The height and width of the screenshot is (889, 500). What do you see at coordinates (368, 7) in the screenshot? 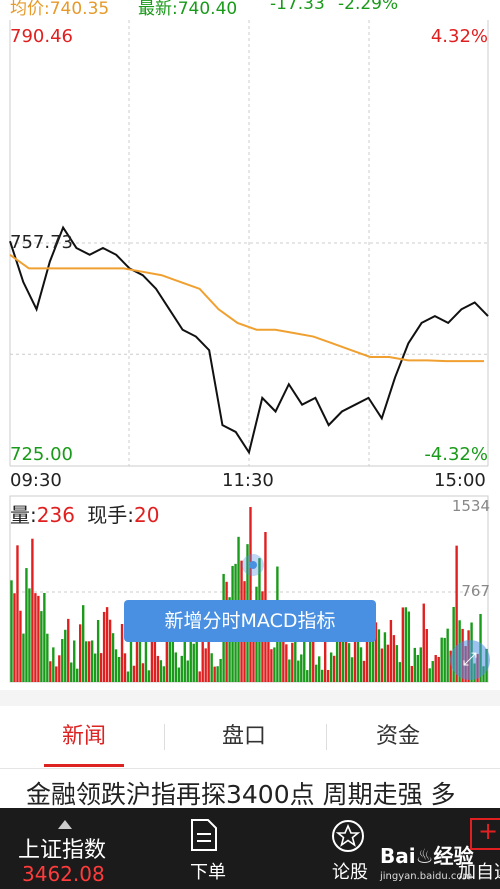
I see `change-percent: -2.29%` at bounding box center [368, 7].